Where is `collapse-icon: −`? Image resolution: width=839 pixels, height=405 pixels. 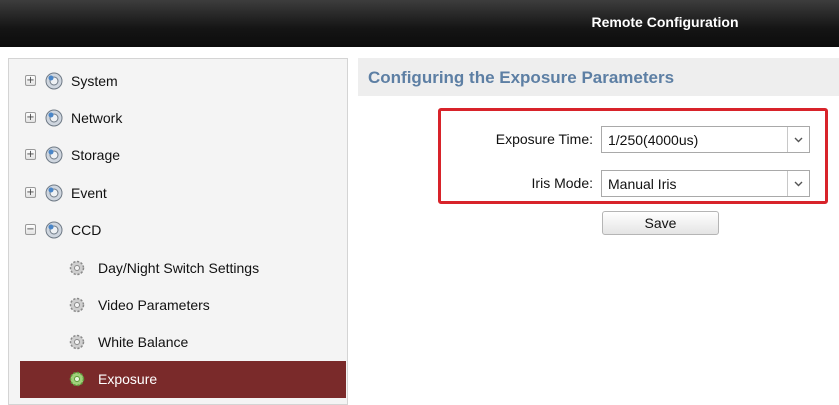
collapse-icon: − is located at coordinates (30, 229).